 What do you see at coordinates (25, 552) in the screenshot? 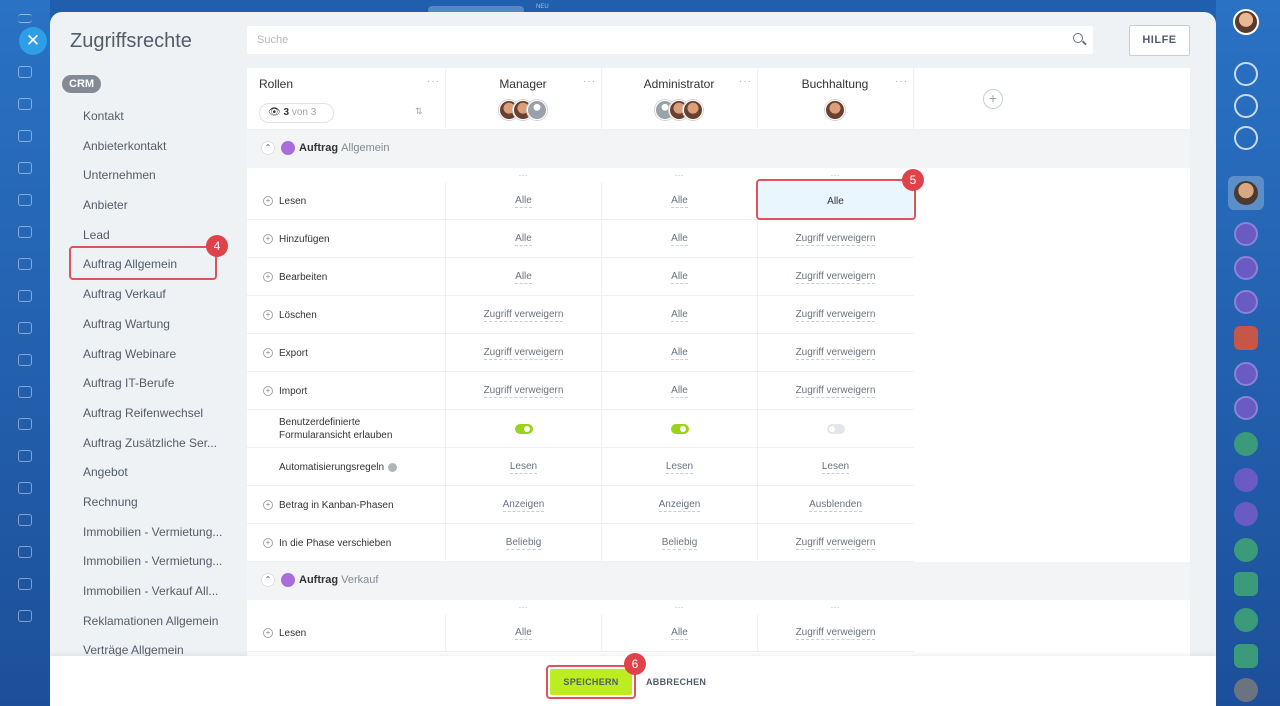
I see `filter-icon` at bounding box center [25, 552].